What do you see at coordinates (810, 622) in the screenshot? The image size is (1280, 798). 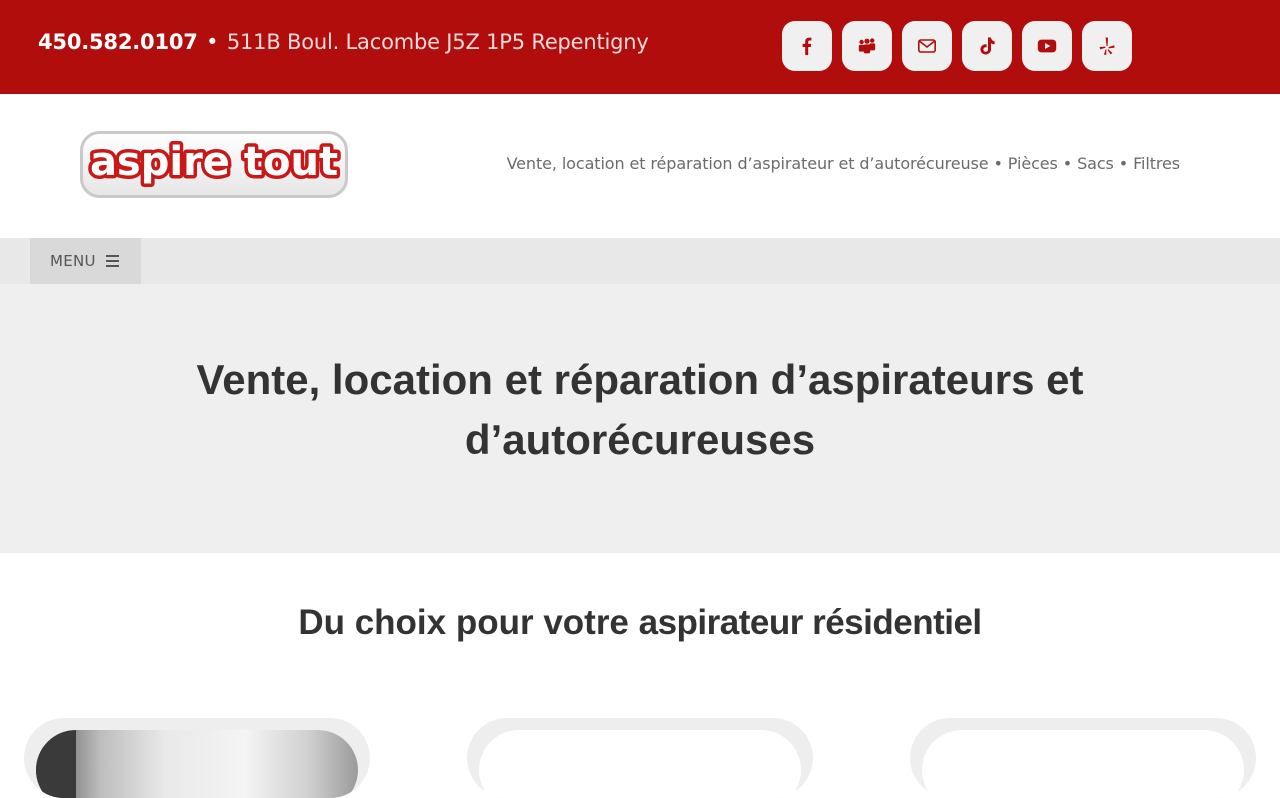 I see `section-title-emphasis: aspirateur résidentiel` at bounding box center [810, 622].